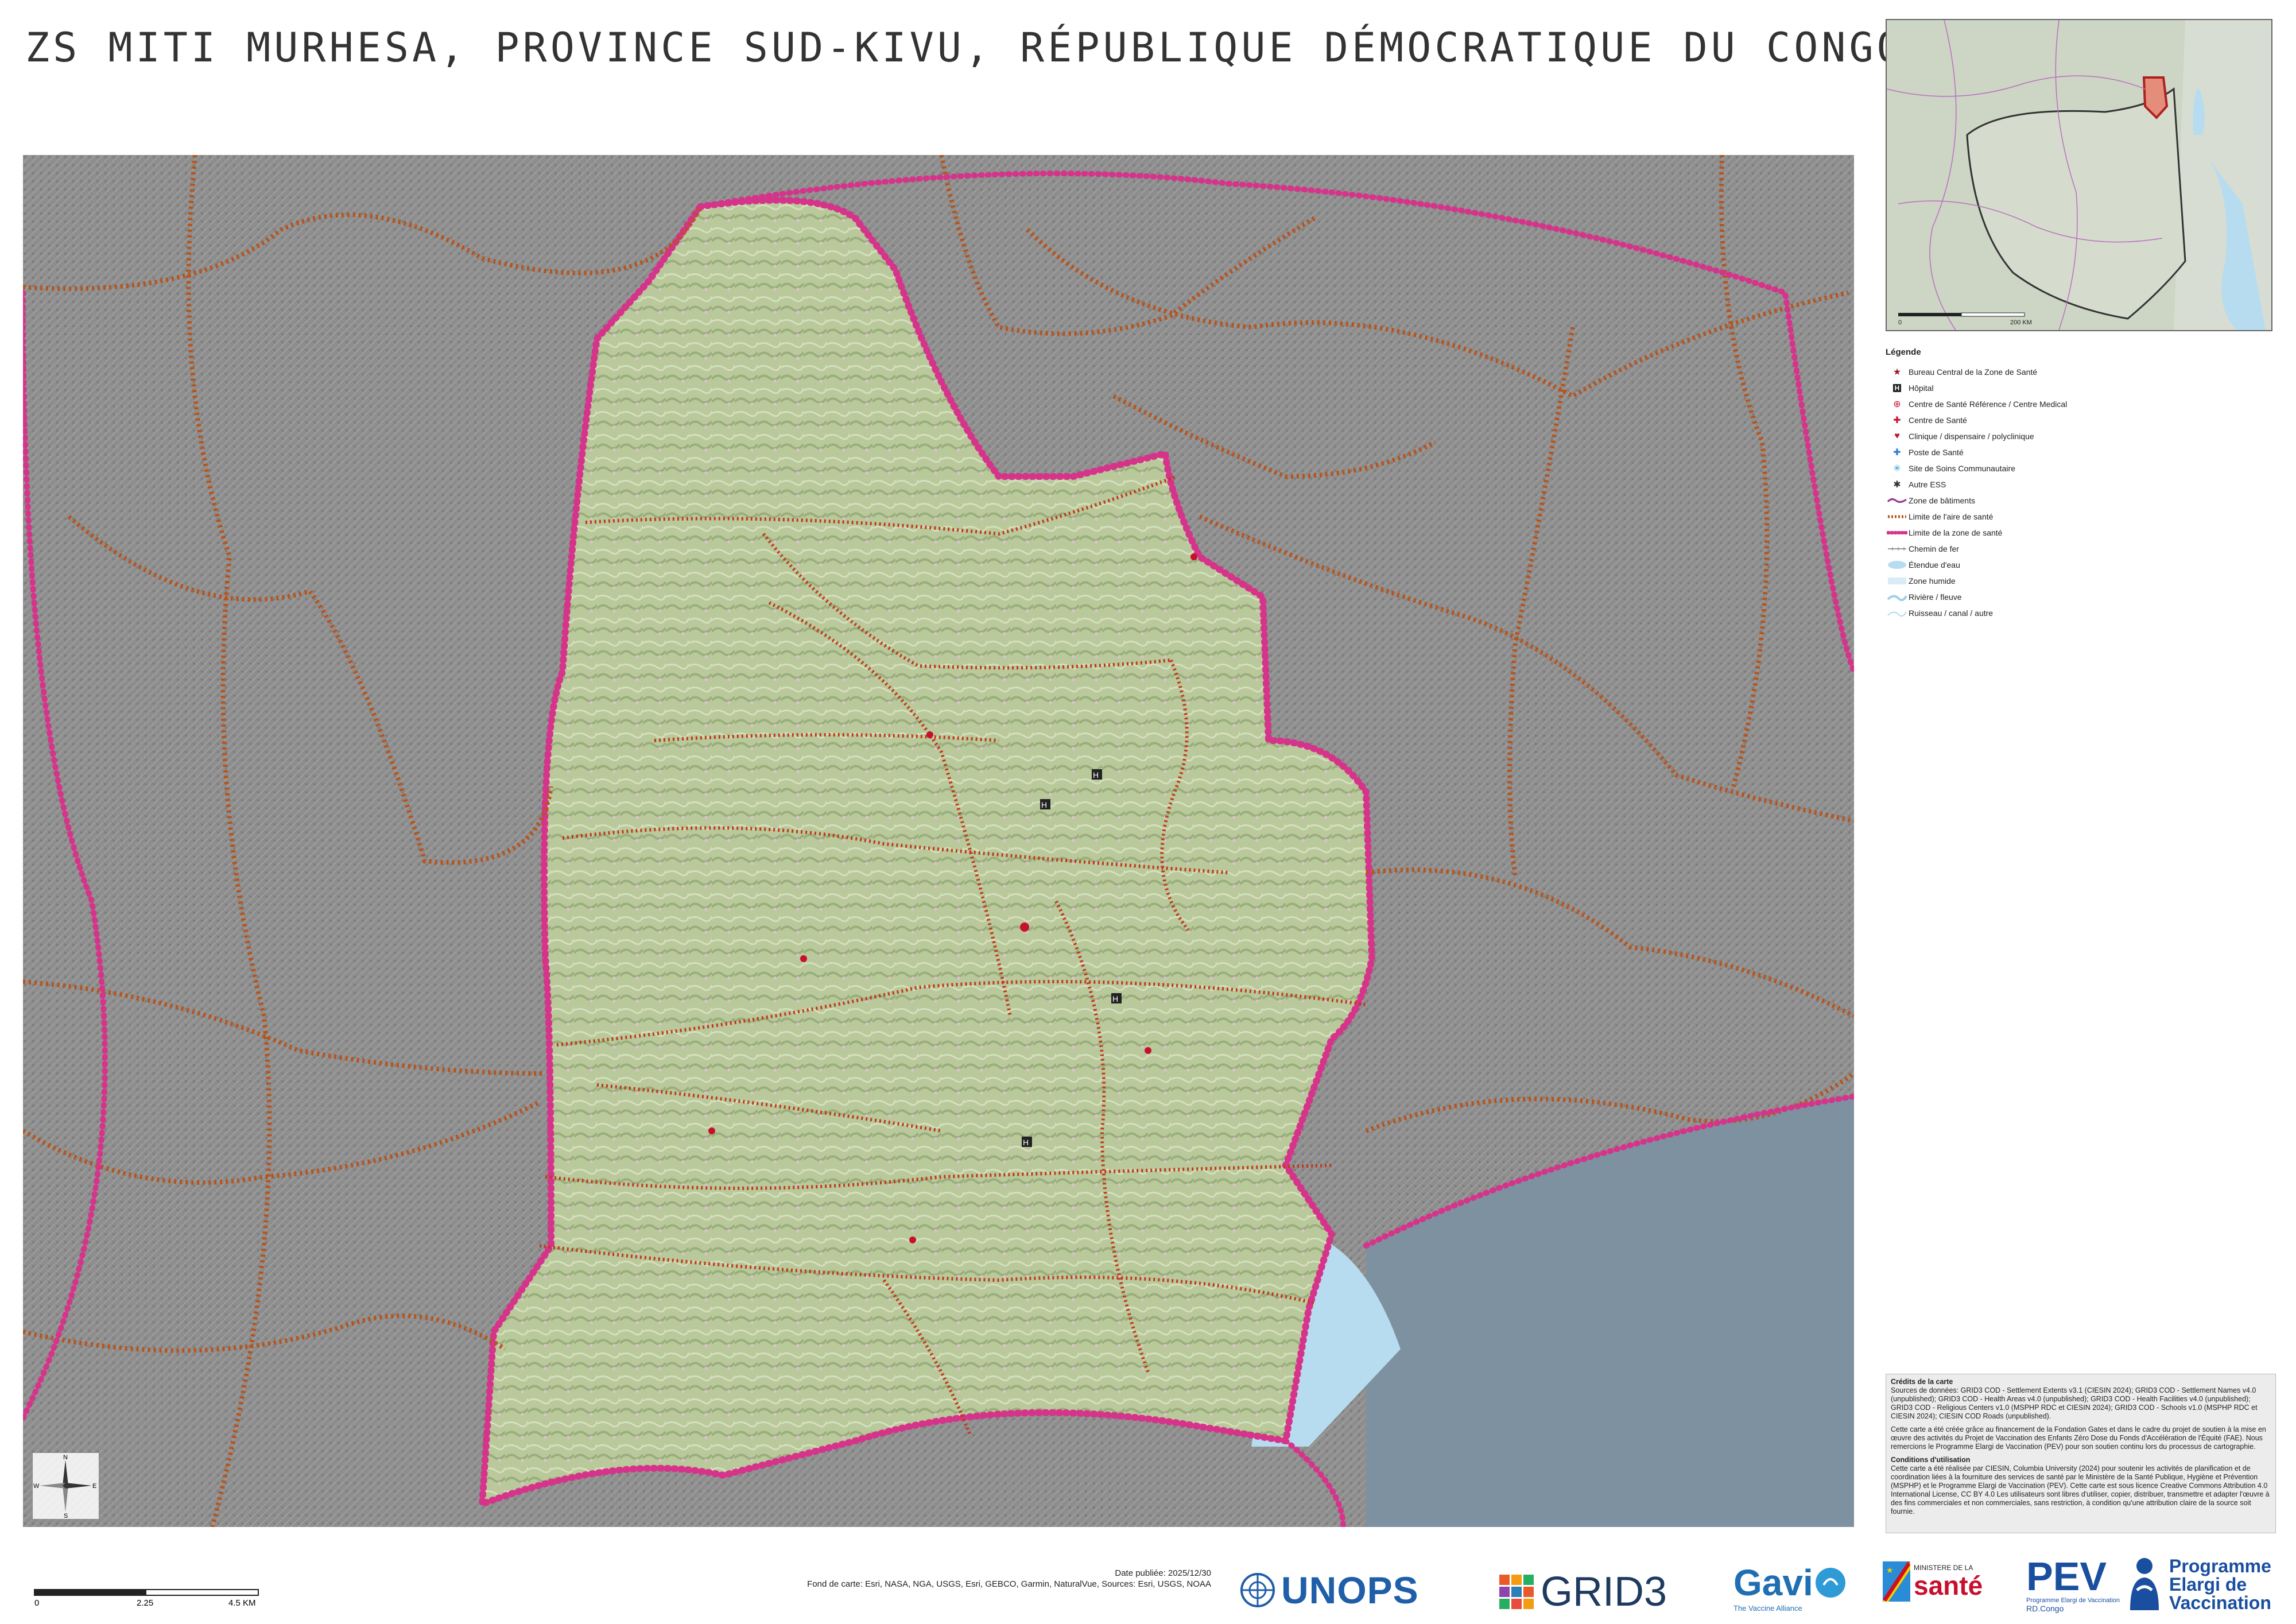 This screenshot has height=1624, width=2296. Describe the element at coordinates (1935, 597) in the screenshot. I see `legend-label: Rivière / fleuve` at that location.